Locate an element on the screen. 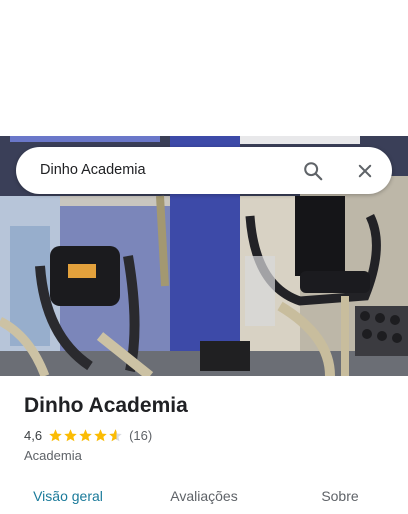 The width and height of the screenshot is (408, 514). rating-value: 4,6 is located at coordinates (33, 435).